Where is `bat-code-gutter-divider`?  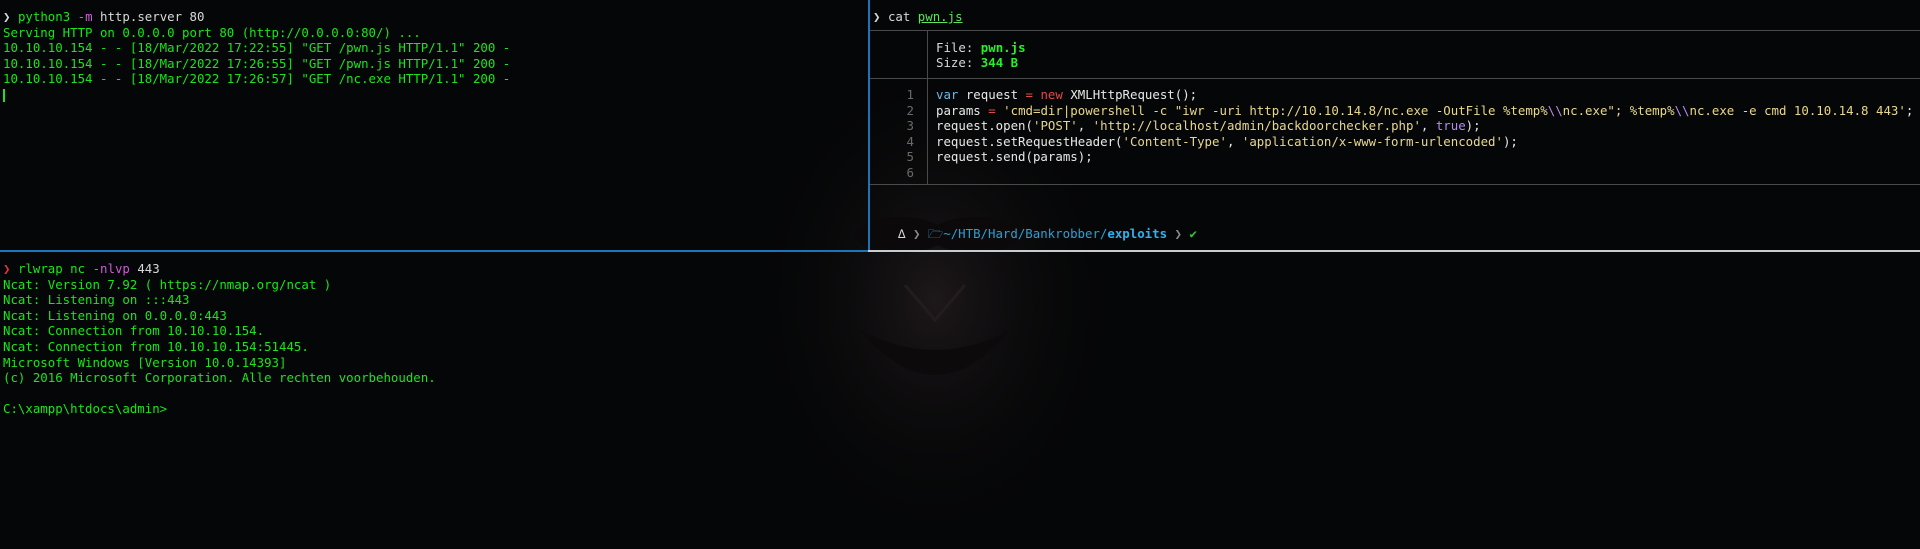 bat-code-gutter-divider is located at coordinates (927, 131).